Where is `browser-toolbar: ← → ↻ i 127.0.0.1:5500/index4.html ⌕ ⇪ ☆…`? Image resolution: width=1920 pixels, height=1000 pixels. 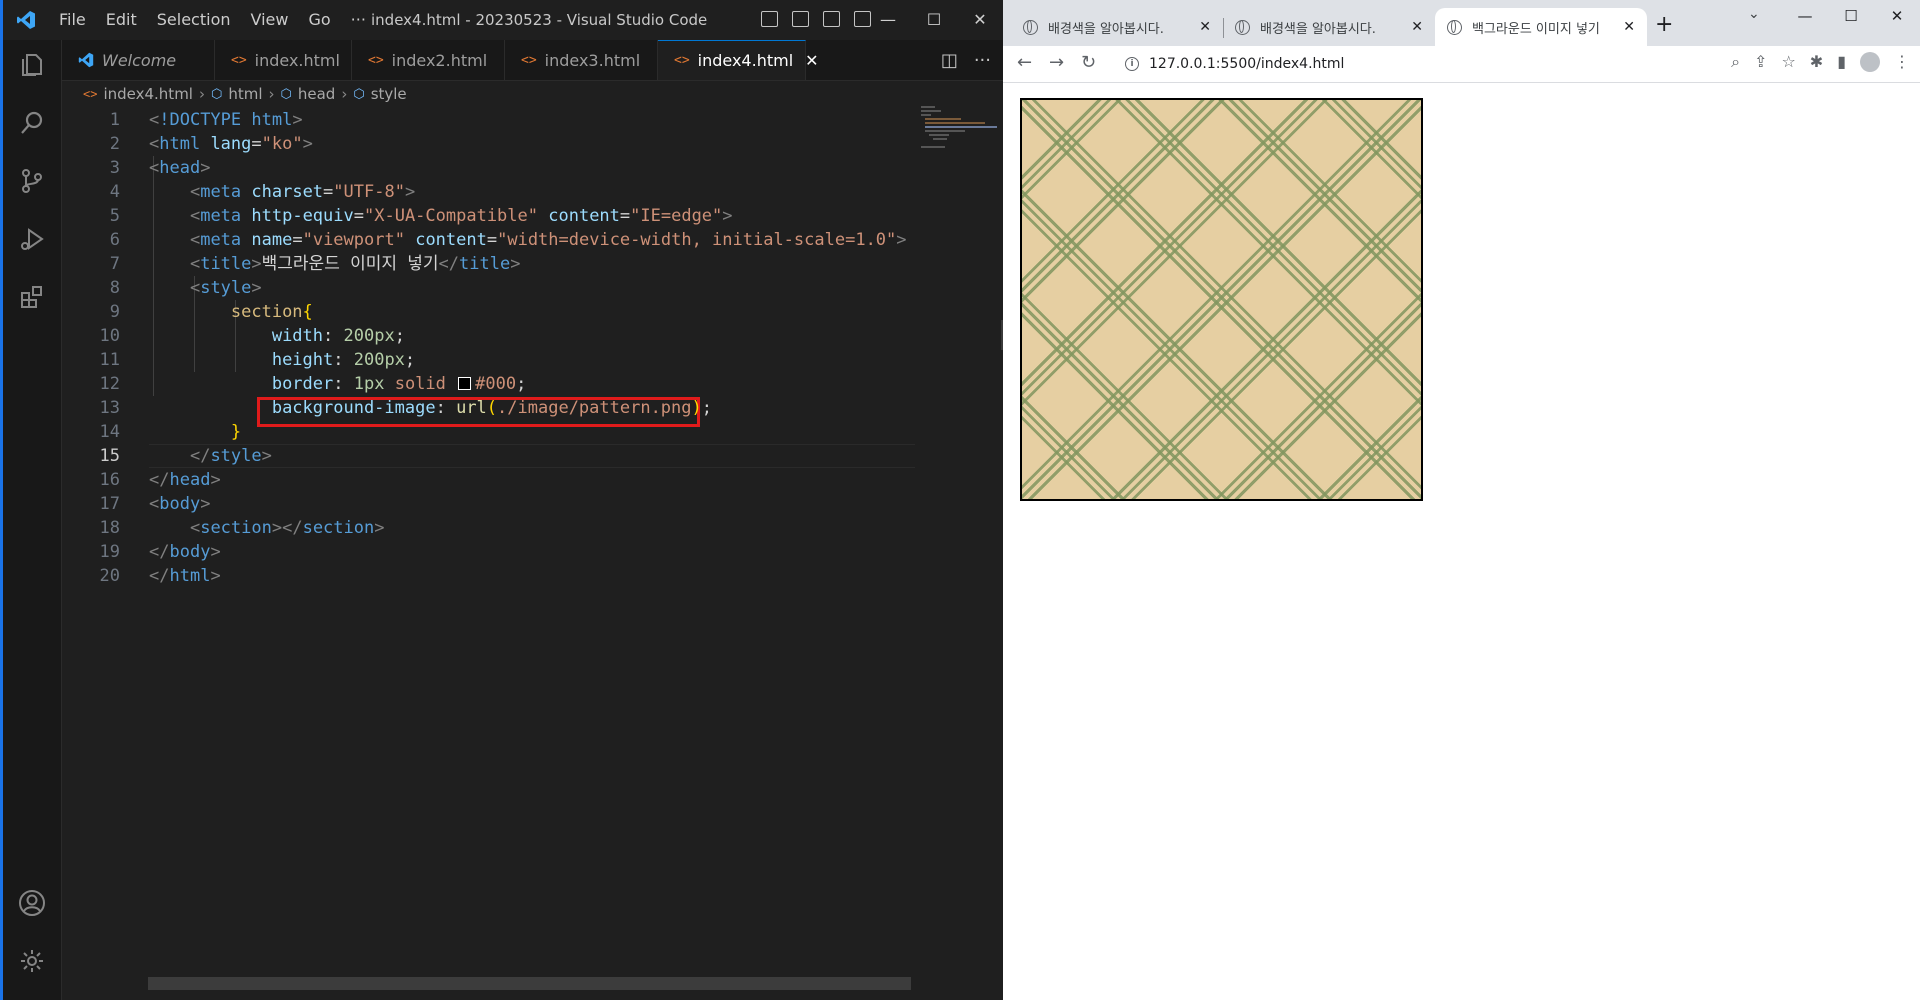 browser-toolbar: ← → ↻ i 127.0.0.1:5500/index4.html ⌕ ⇪ ☆… is located at coordinates (1461, 64).